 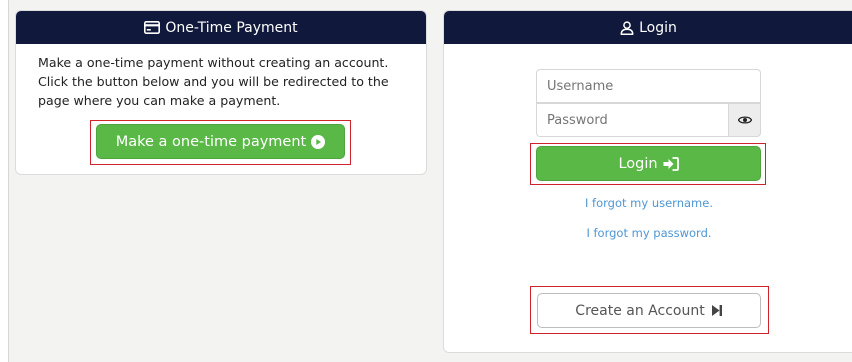 I want to click on payment-card-title: One-Time Payment, so click(x=231, y=27).